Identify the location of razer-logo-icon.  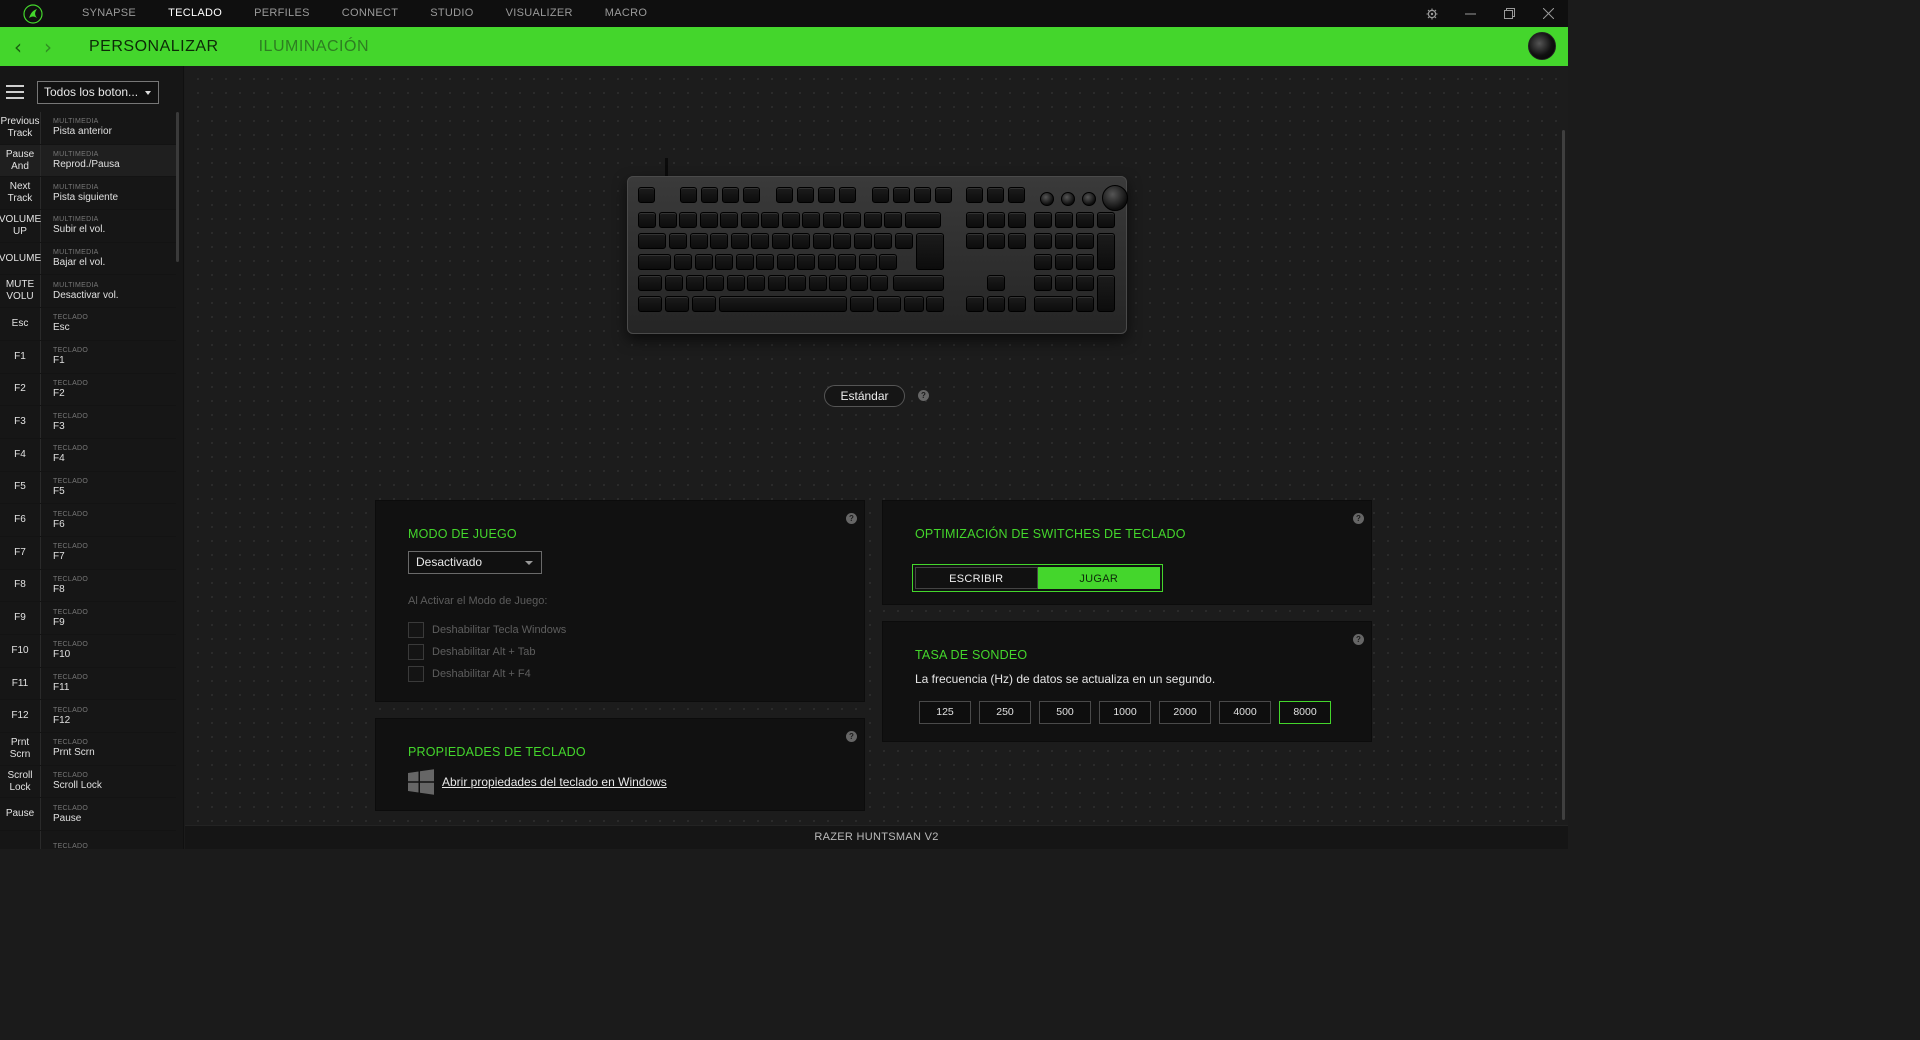
(33, 13).